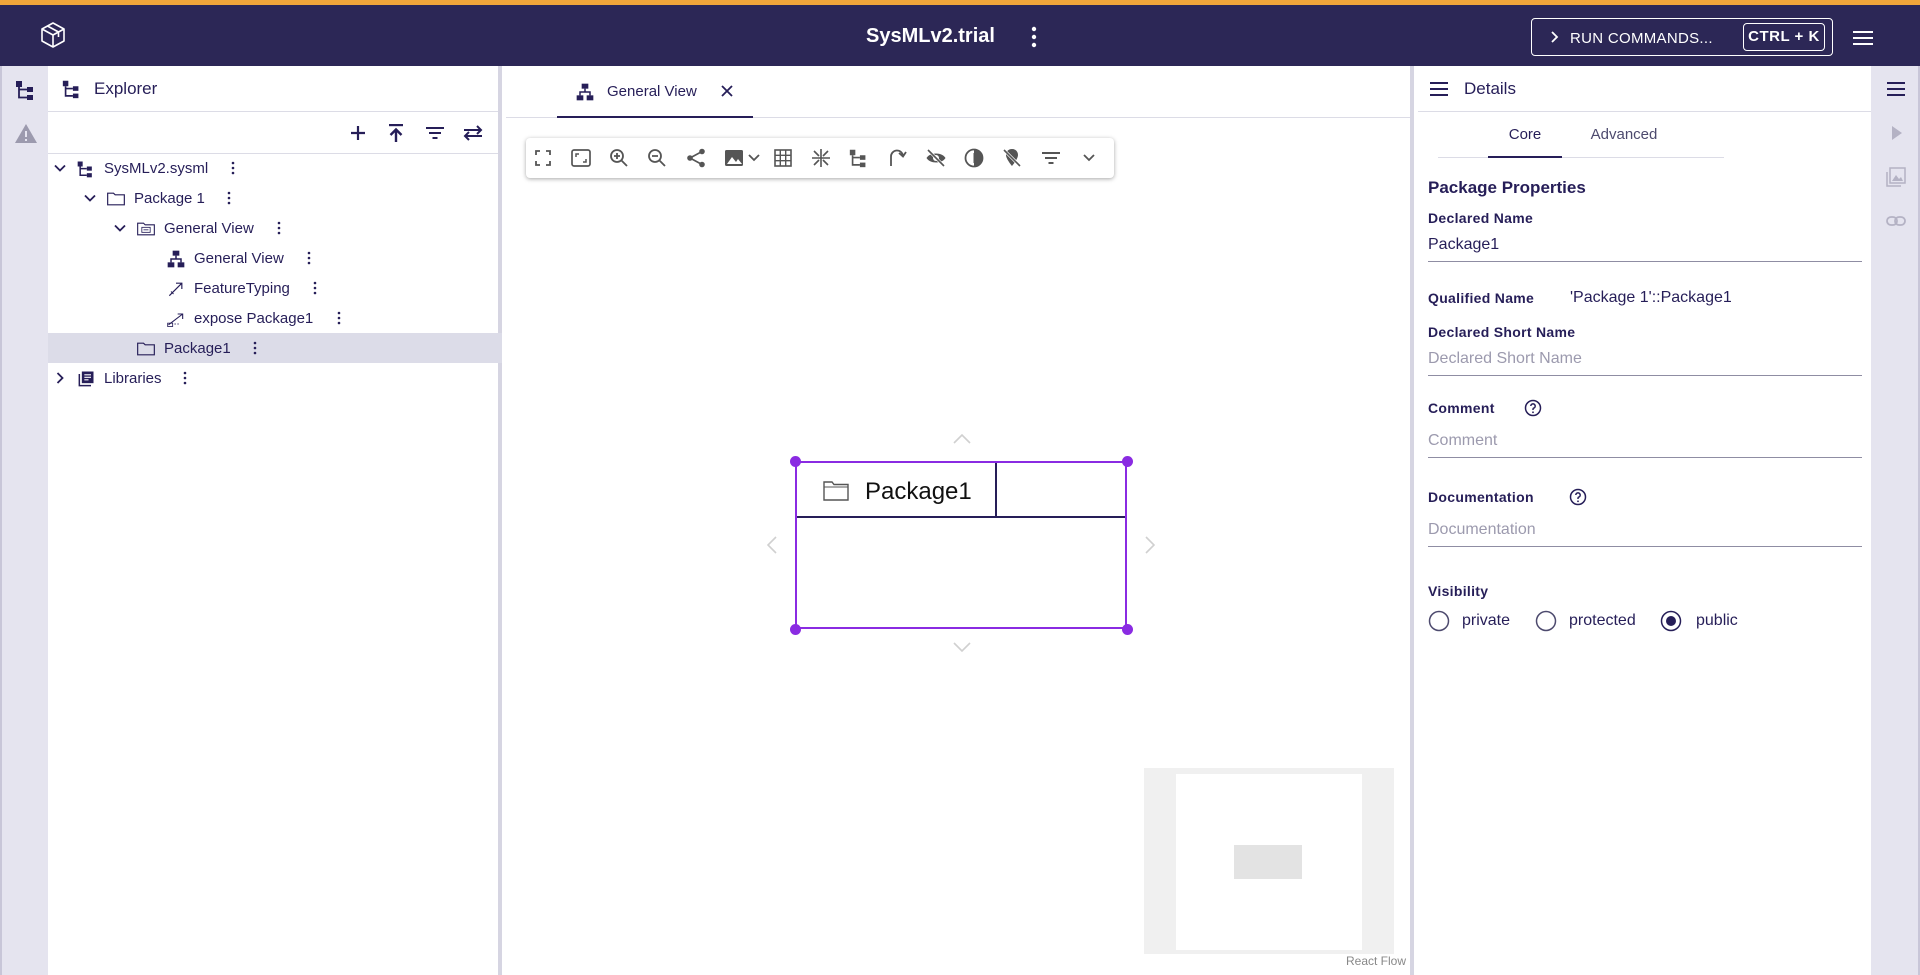 The width and height of the screenshot is (1920, 975). Describe the element at coordinates (273, 133) in the screenshot. I see `explorer-toolbar` at that location.